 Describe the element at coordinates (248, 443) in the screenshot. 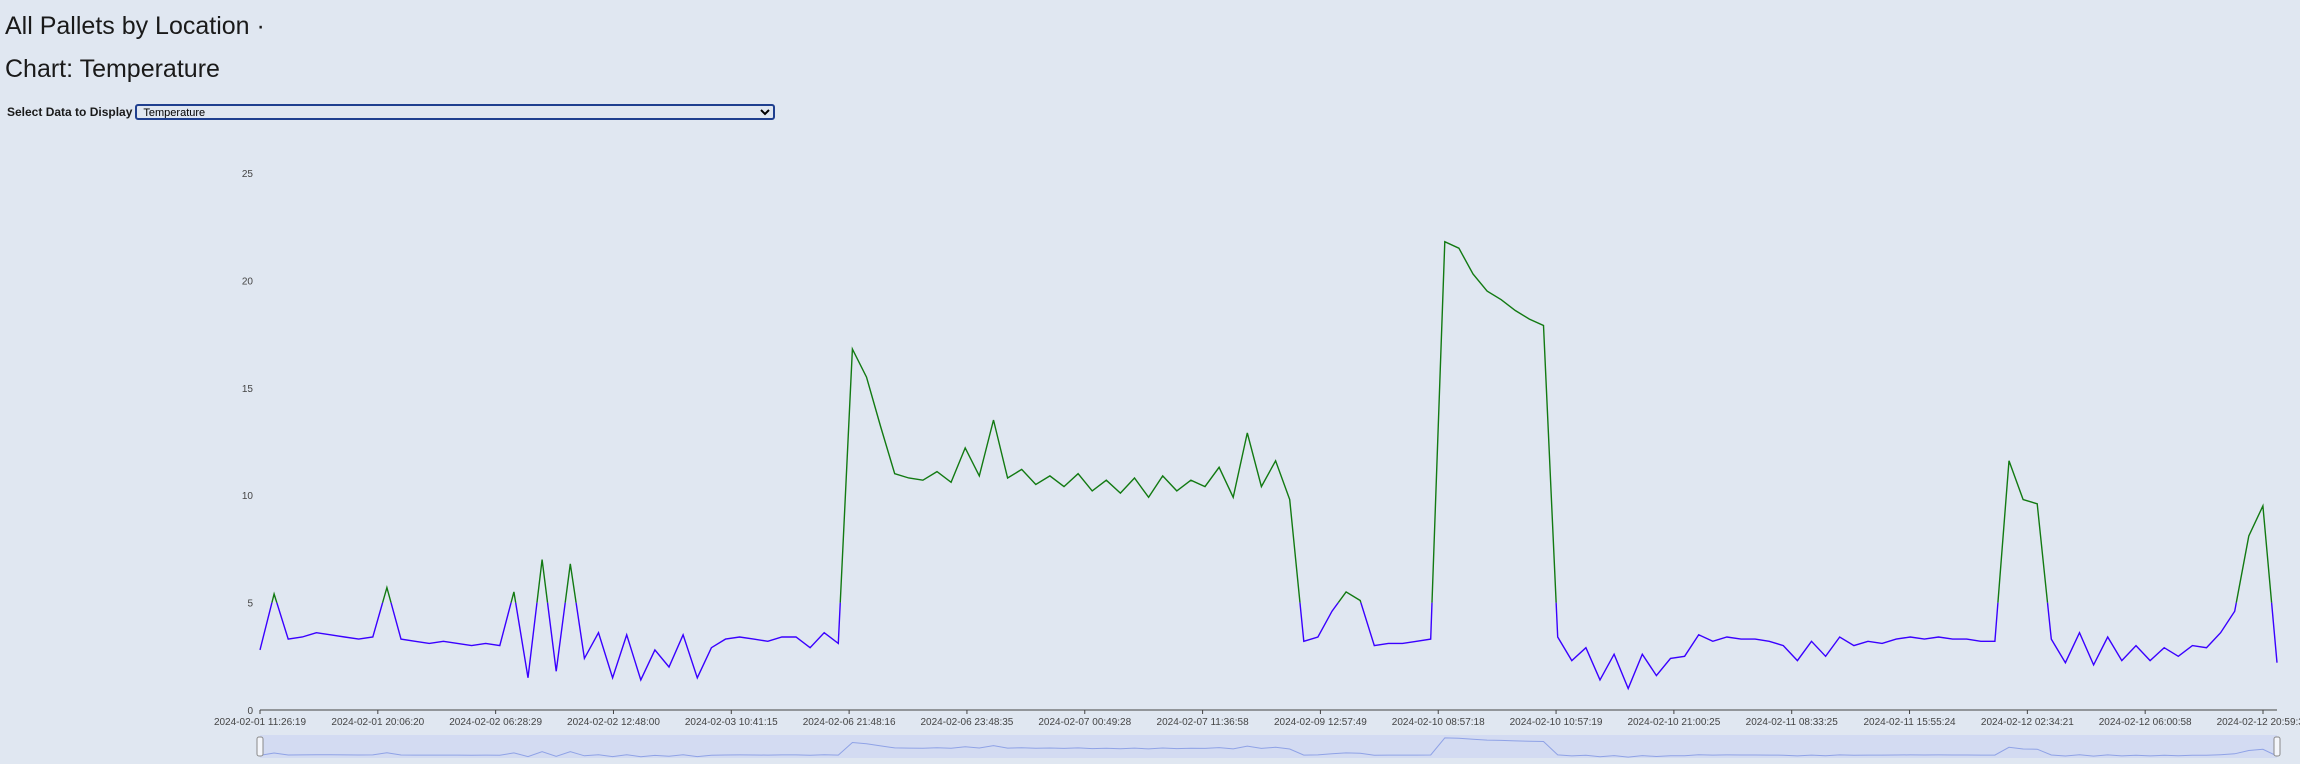

I see `y-axis: 0 5 10 15 20 25` at that location.